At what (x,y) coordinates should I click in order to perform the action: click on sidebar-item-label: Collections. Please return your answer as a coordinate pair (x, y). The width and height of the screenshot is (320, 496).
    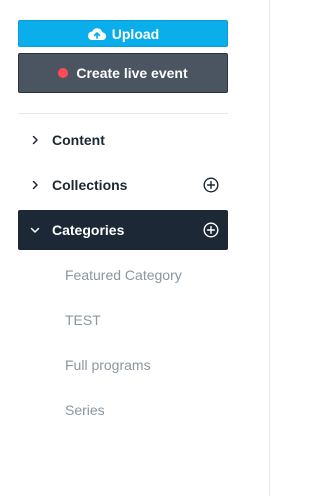
    Looking at the image, I should click on (90, 185).